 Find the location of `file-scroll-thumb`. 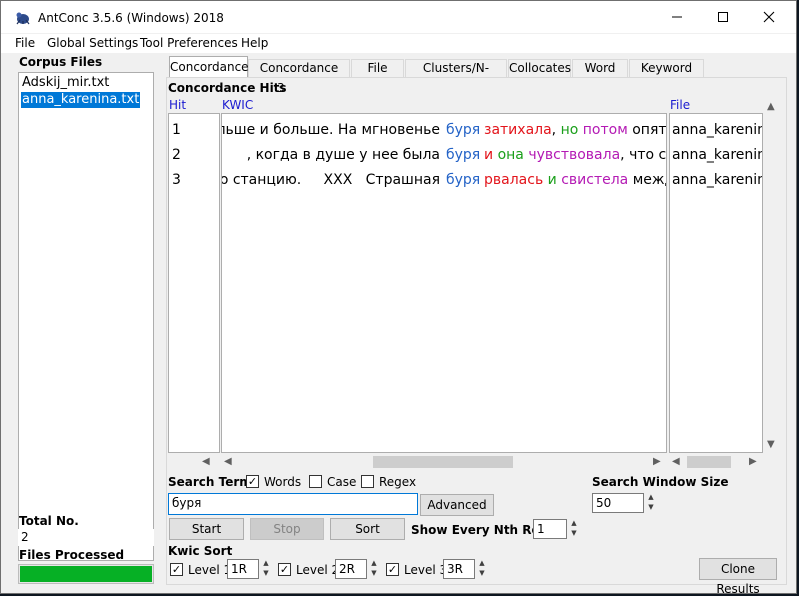

file-scroll-thumb is located at coordinates (709, 462).